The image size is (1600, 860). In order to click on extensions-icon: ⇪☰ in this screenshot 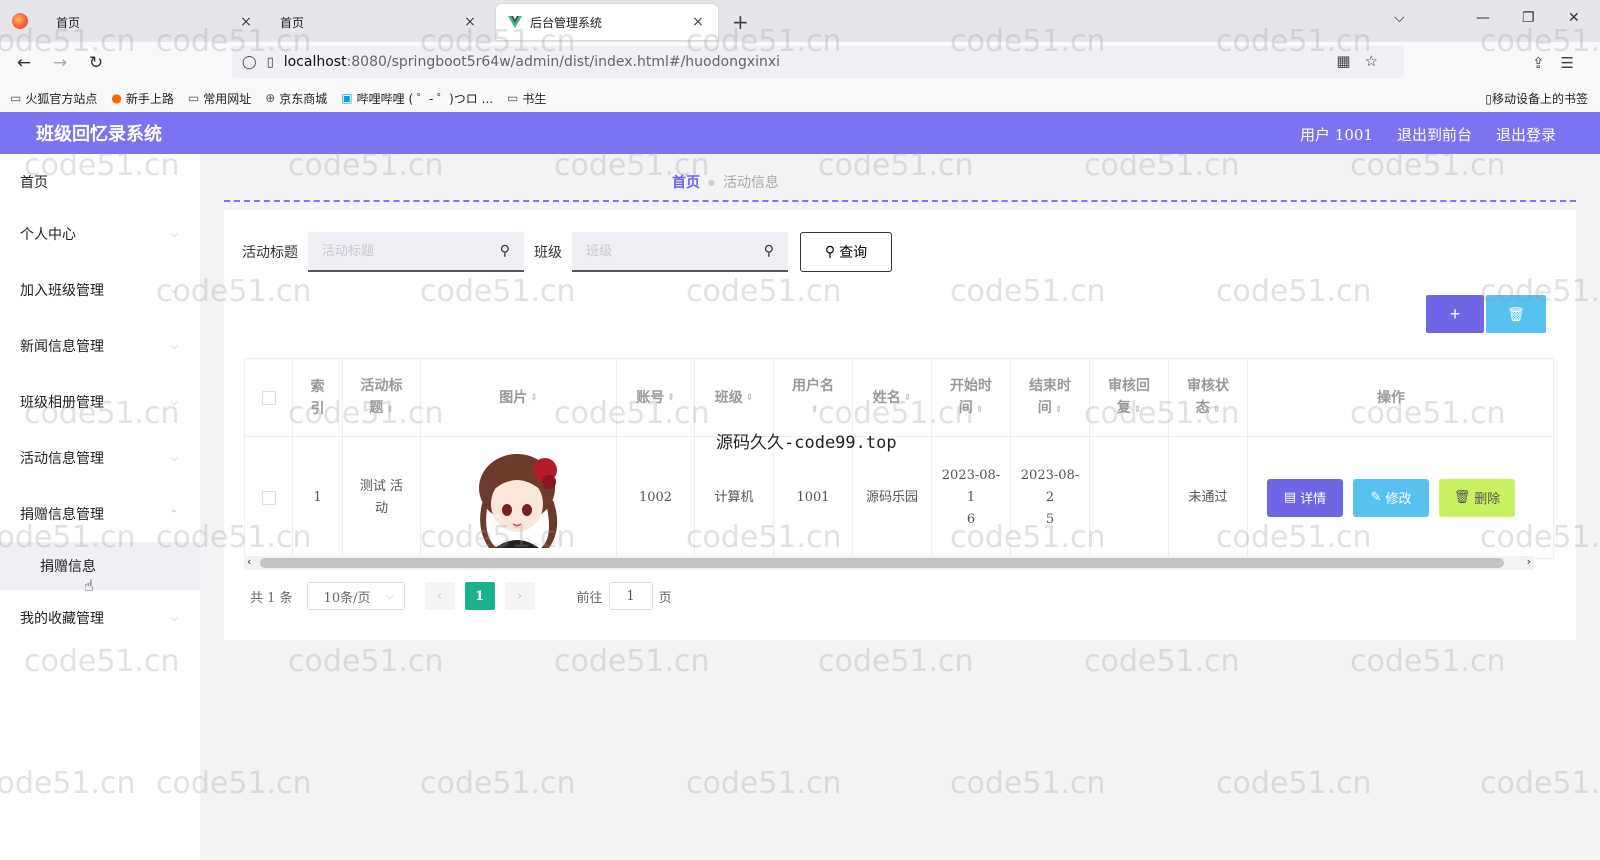, I will do `click(1561, 63)`.